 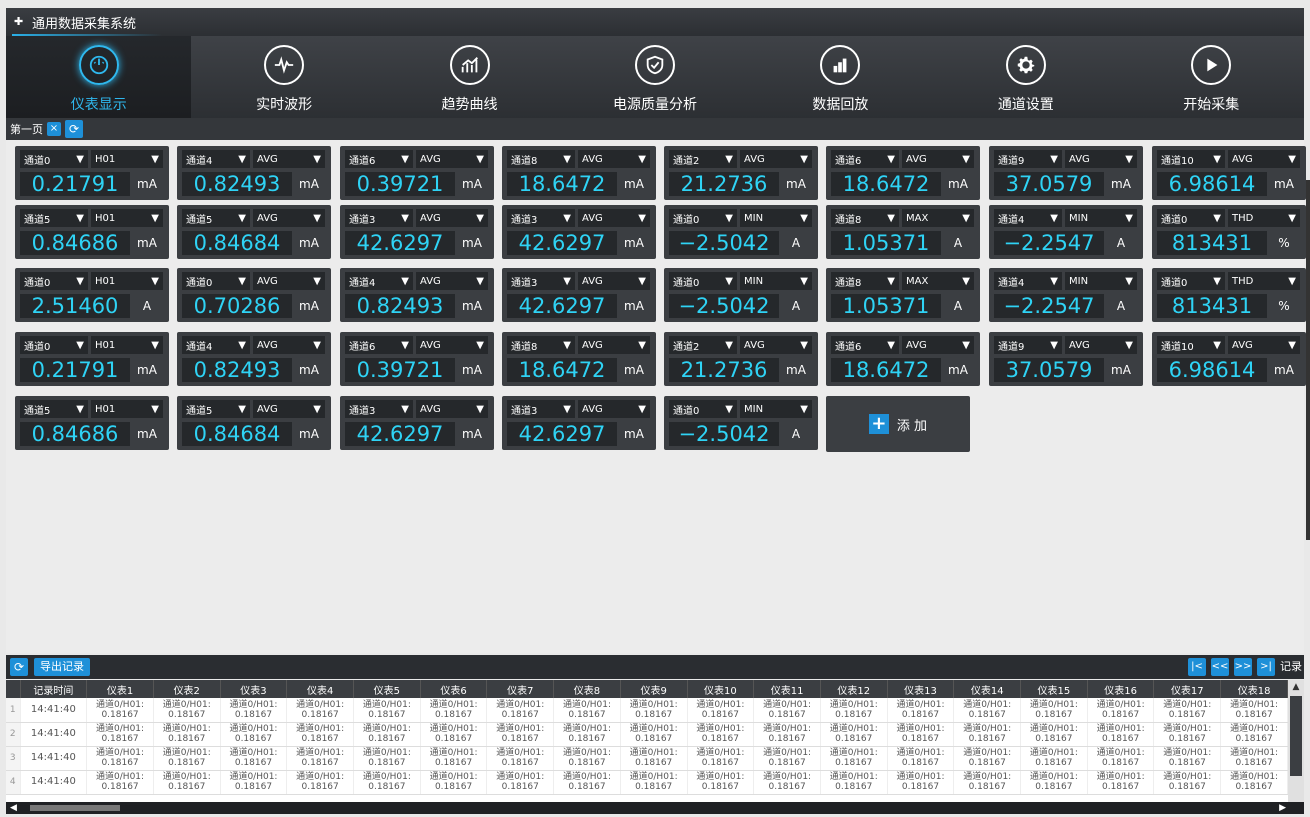 What do you see at coordinates (1308, 360) in the screenshot?
I see `content-scrollbar` at bounding box center [1308, 360].